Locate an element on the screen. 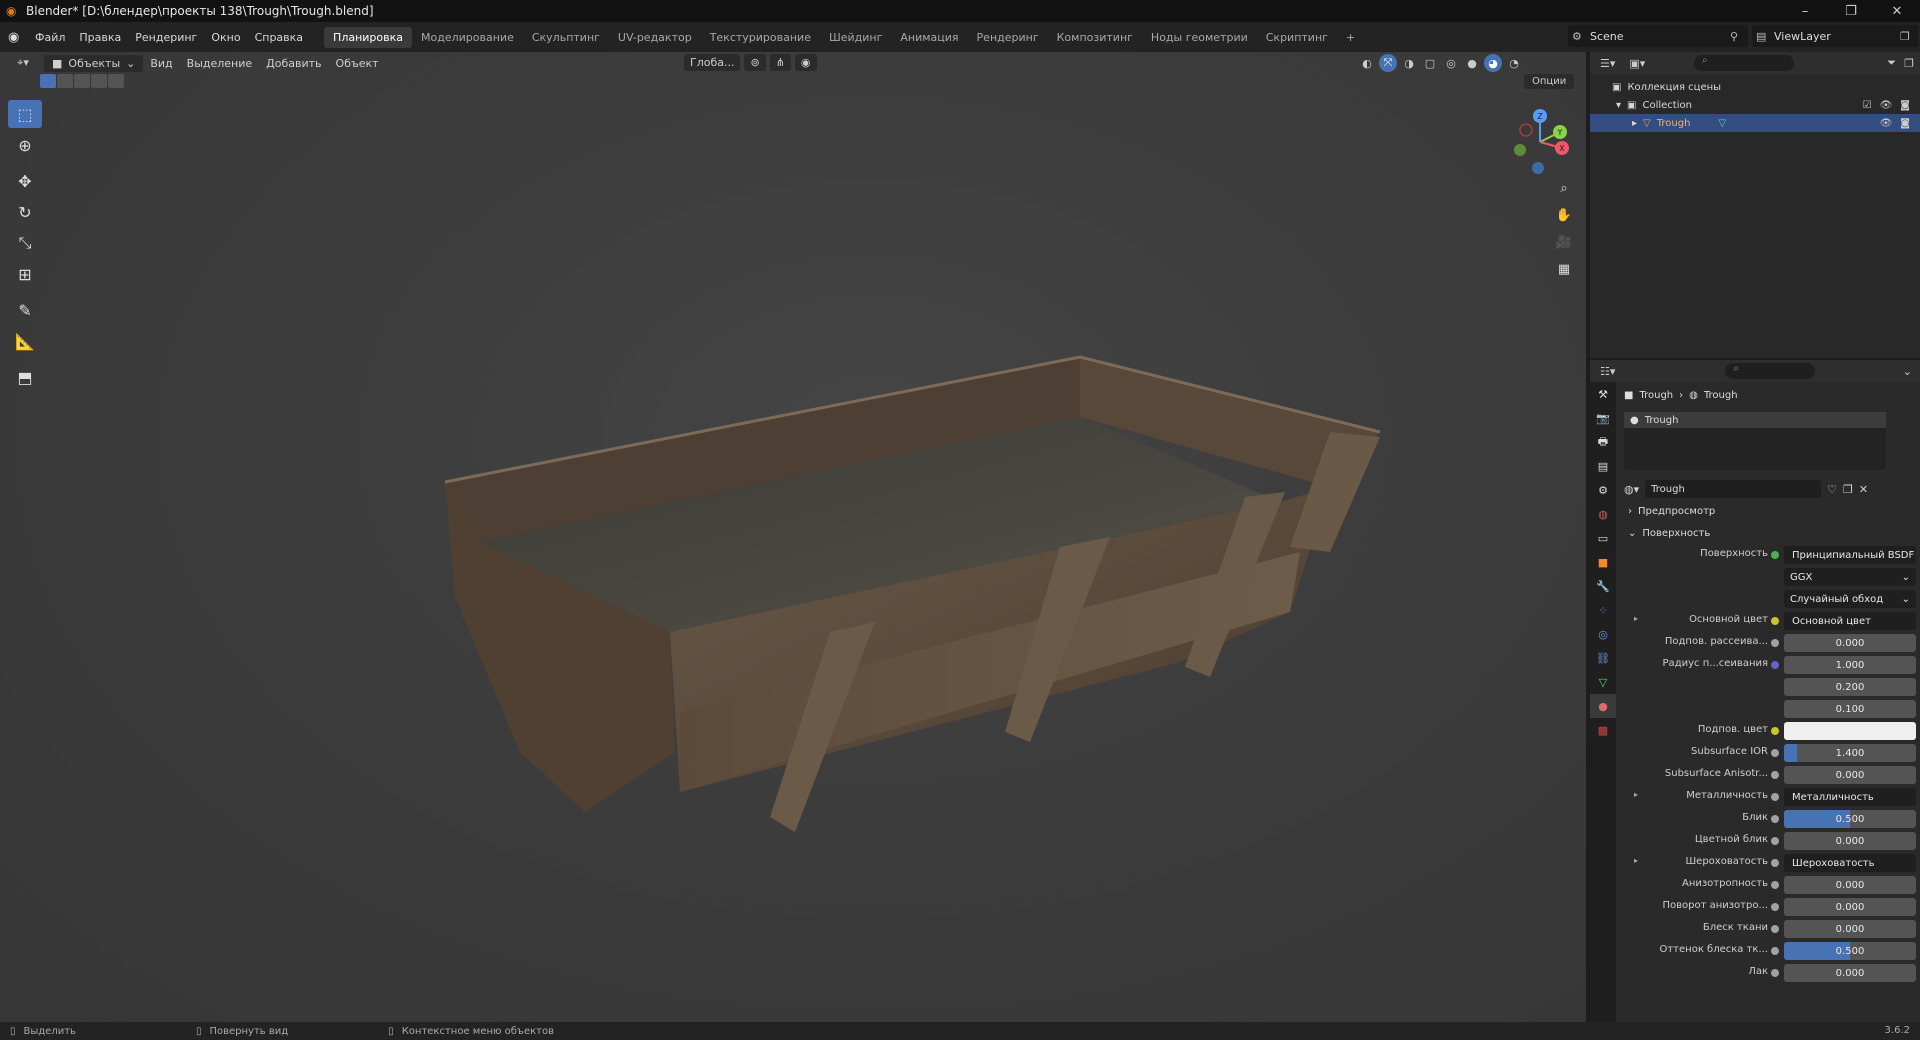  outliner-row-trough: ▸ ▽ Trough ▽ 👁 ◙ is located at coordinates (1755, 123).